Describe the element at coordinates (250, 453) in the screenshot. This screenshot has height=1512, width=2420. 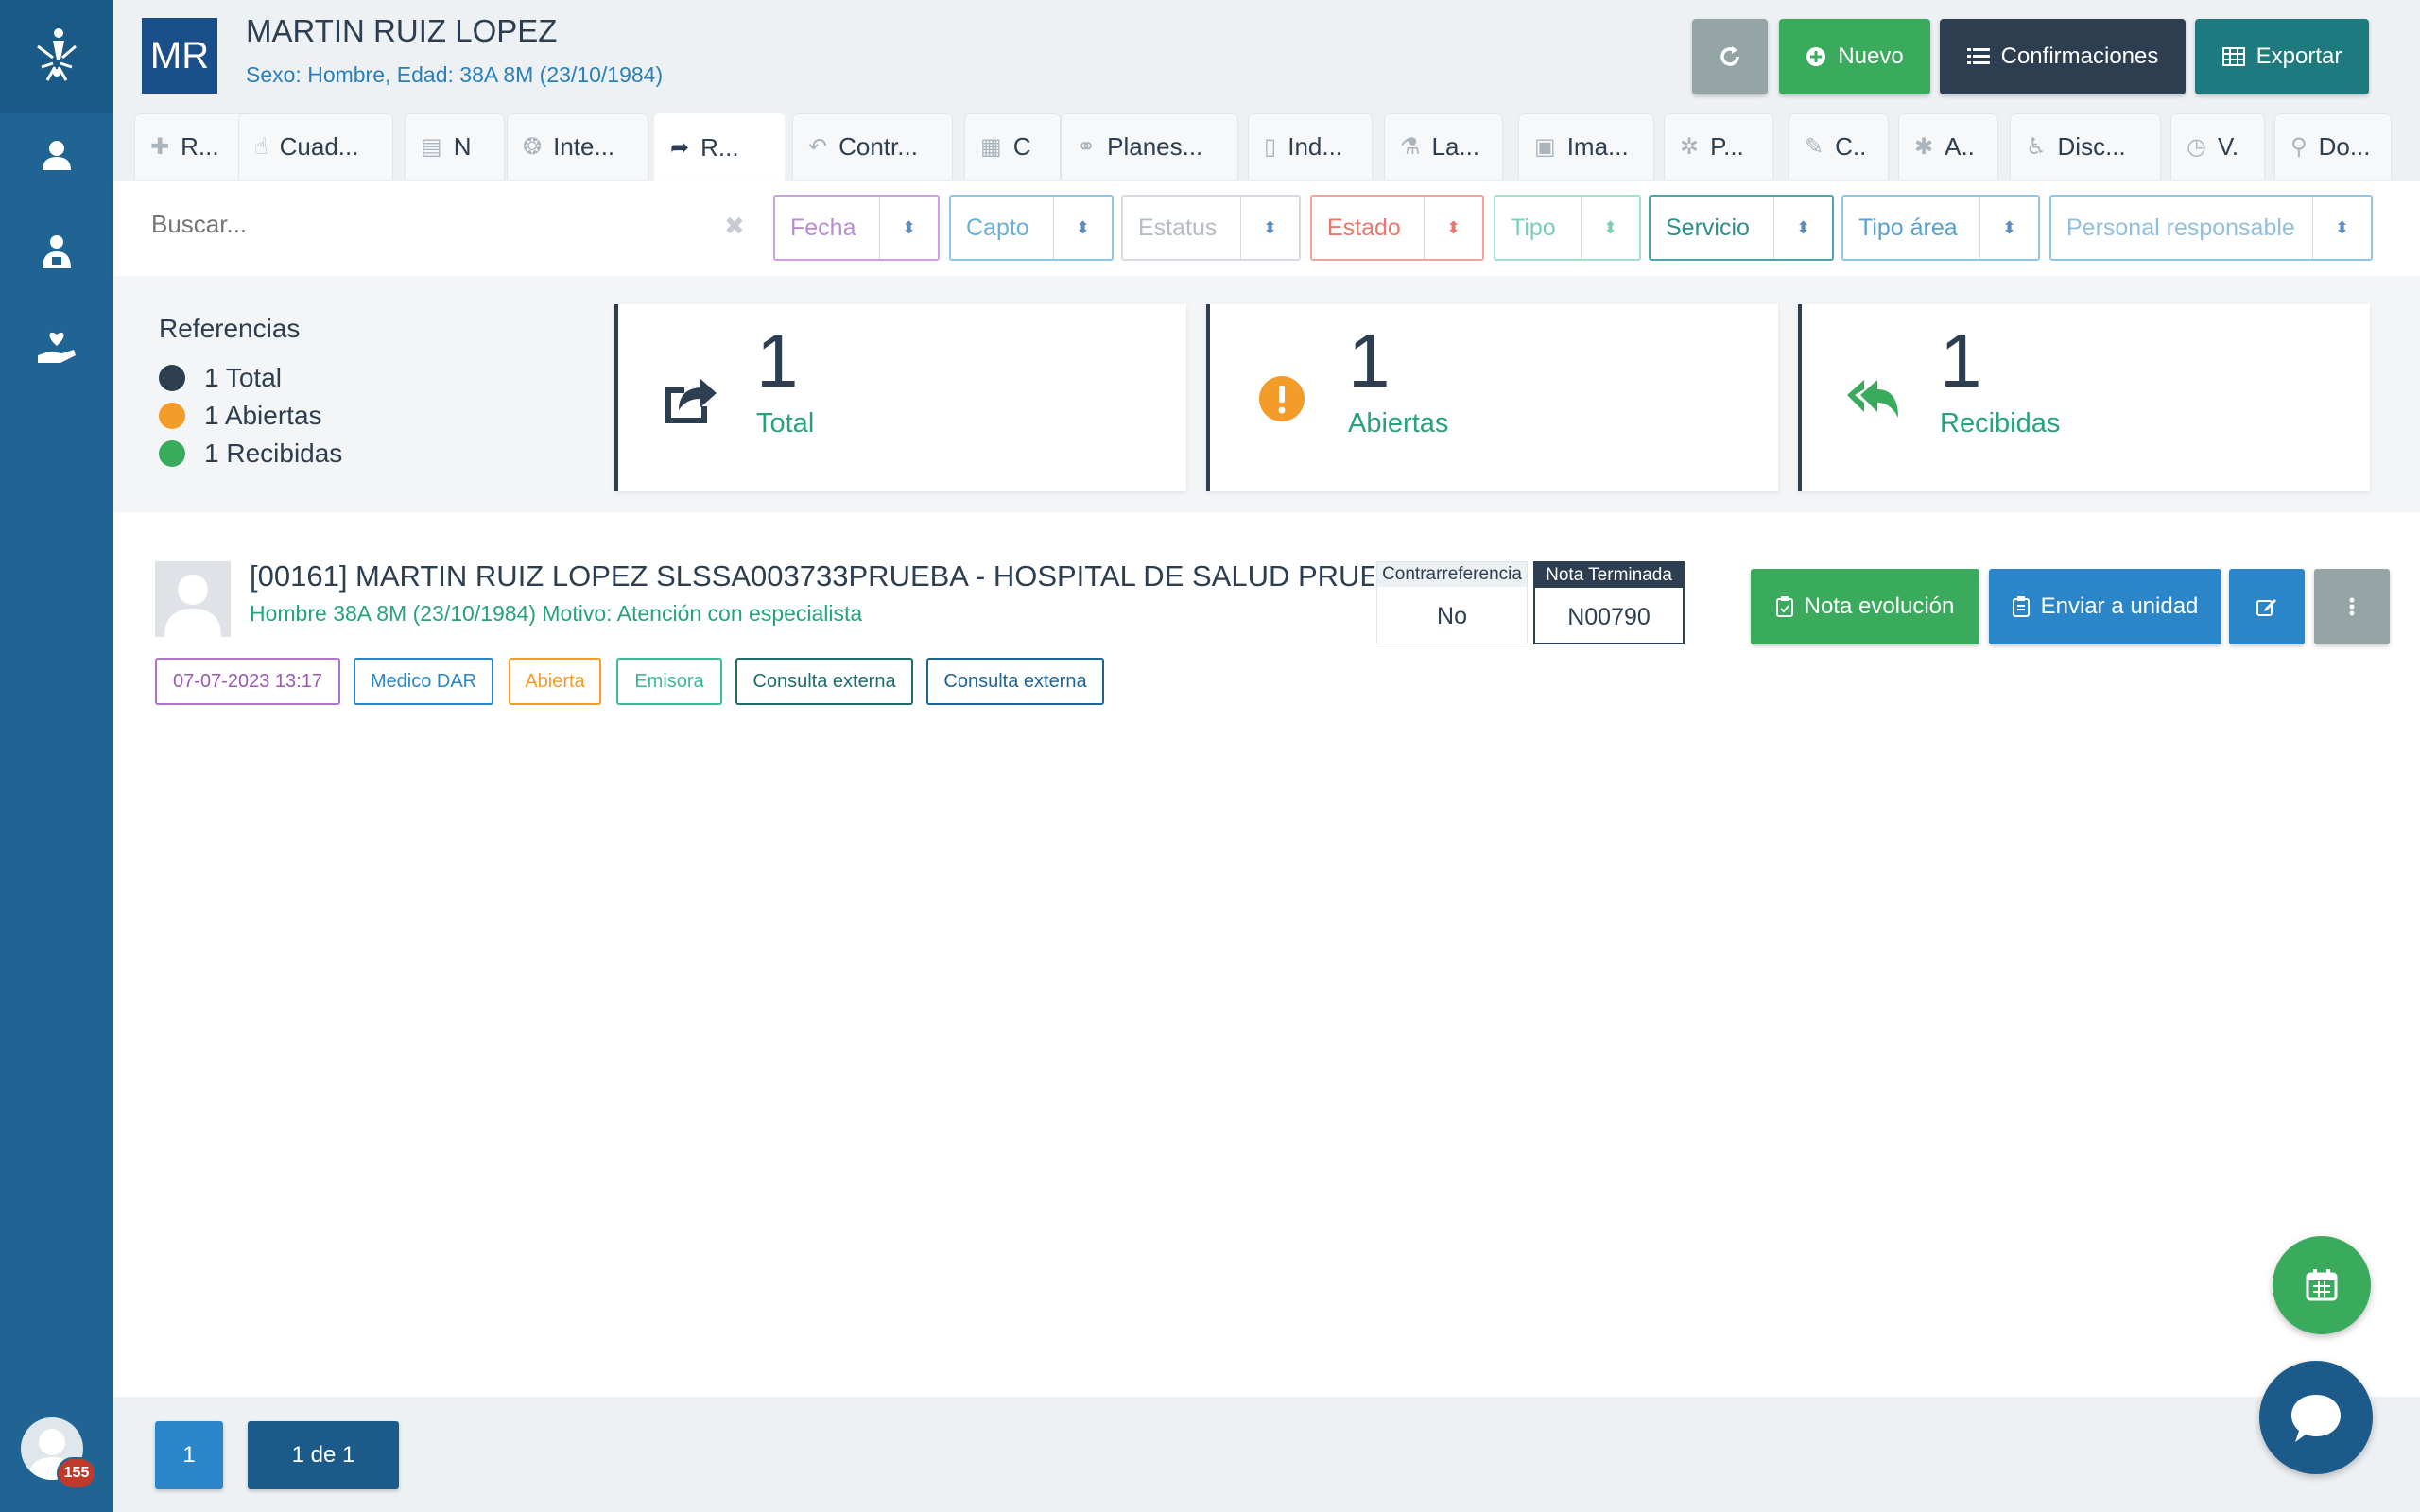
I see `legend-recibidas: 1 Recibidas` at that location.